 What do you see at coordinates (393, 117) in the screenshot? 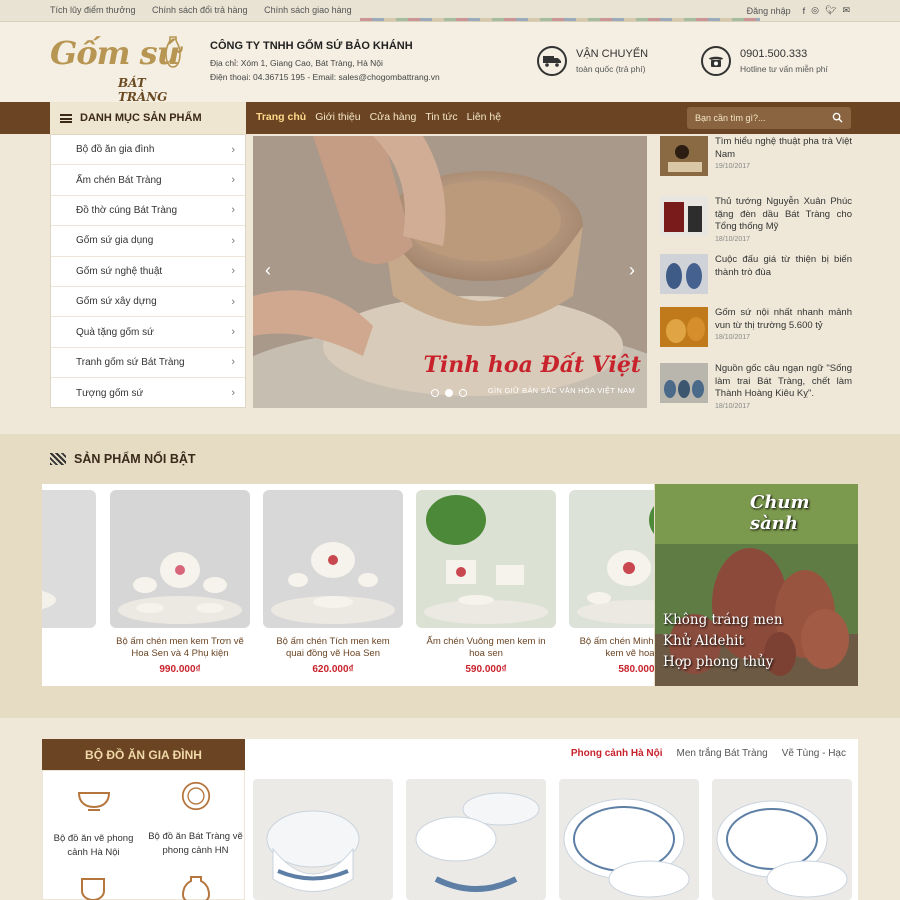
I see `nav-shop: Cửa hàng` at bounding box center [393, 117].